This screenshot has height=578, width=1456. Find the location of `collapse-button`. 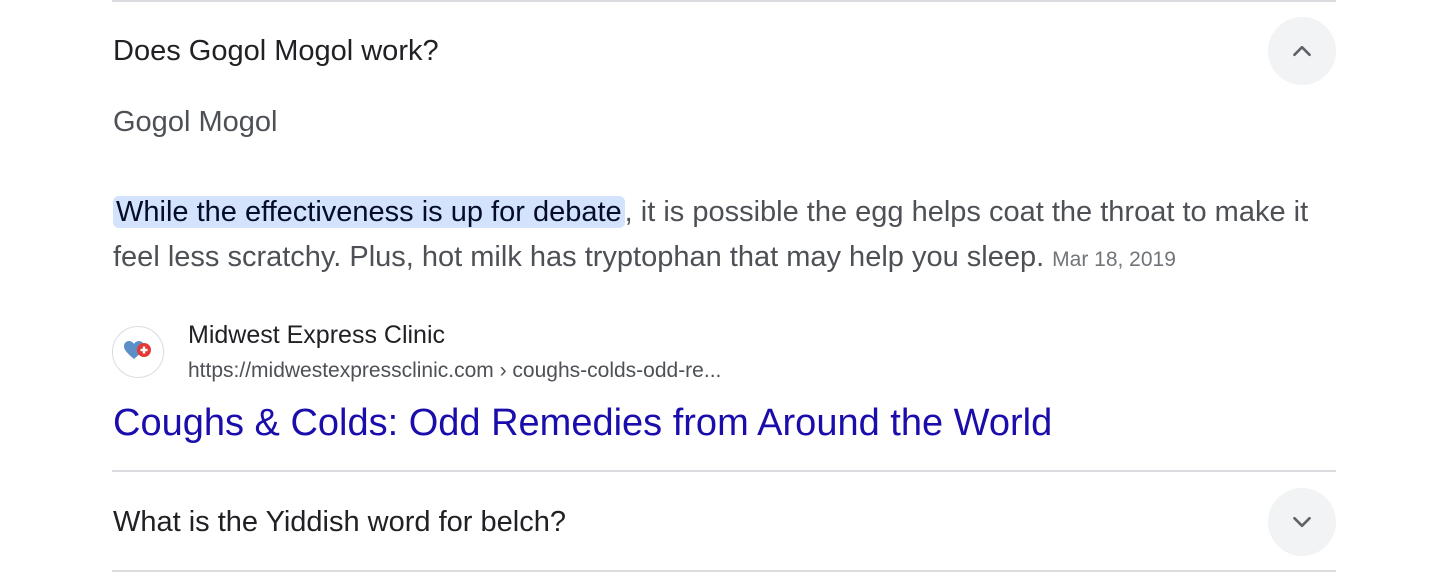

collapse-button is located at coordinates (1302, 51).